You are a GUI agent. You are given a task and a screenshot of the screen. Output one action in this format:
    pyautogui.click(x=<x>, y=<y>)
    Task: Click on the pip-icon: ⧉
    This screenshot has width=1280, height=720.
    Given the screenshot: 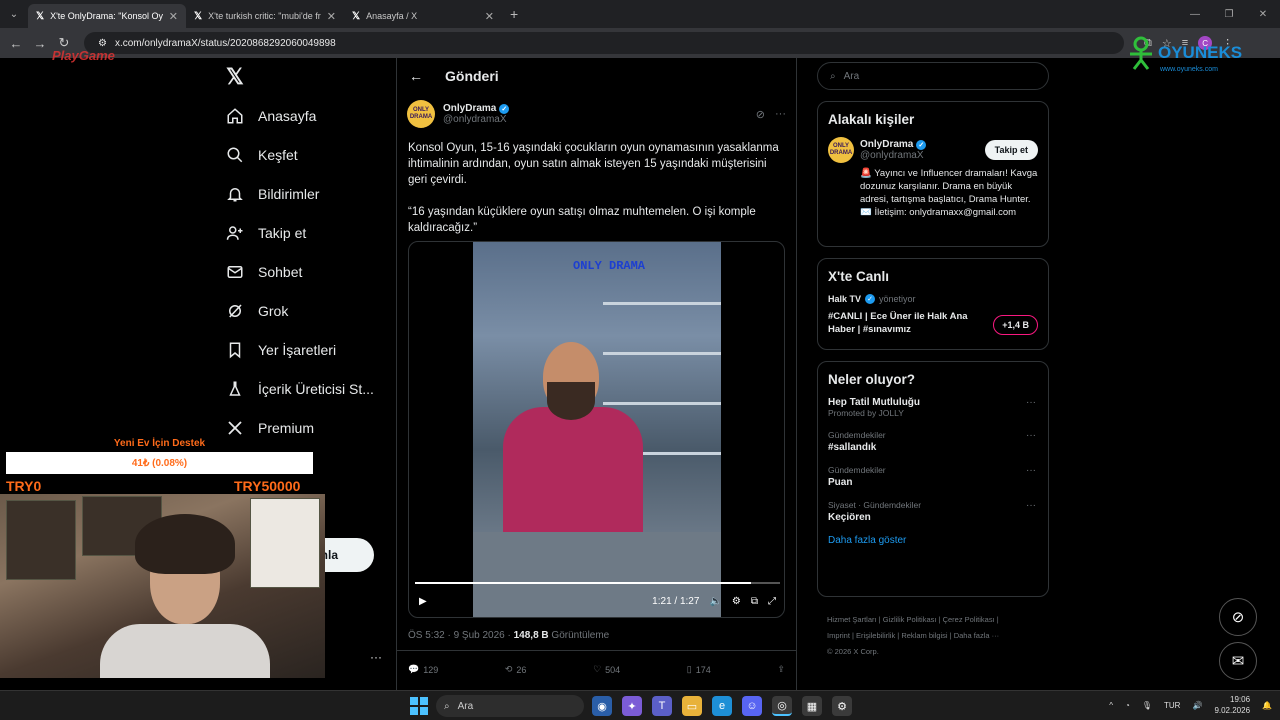 What is the action you would take?
    pyautogui.click(x=754, y=601)
    